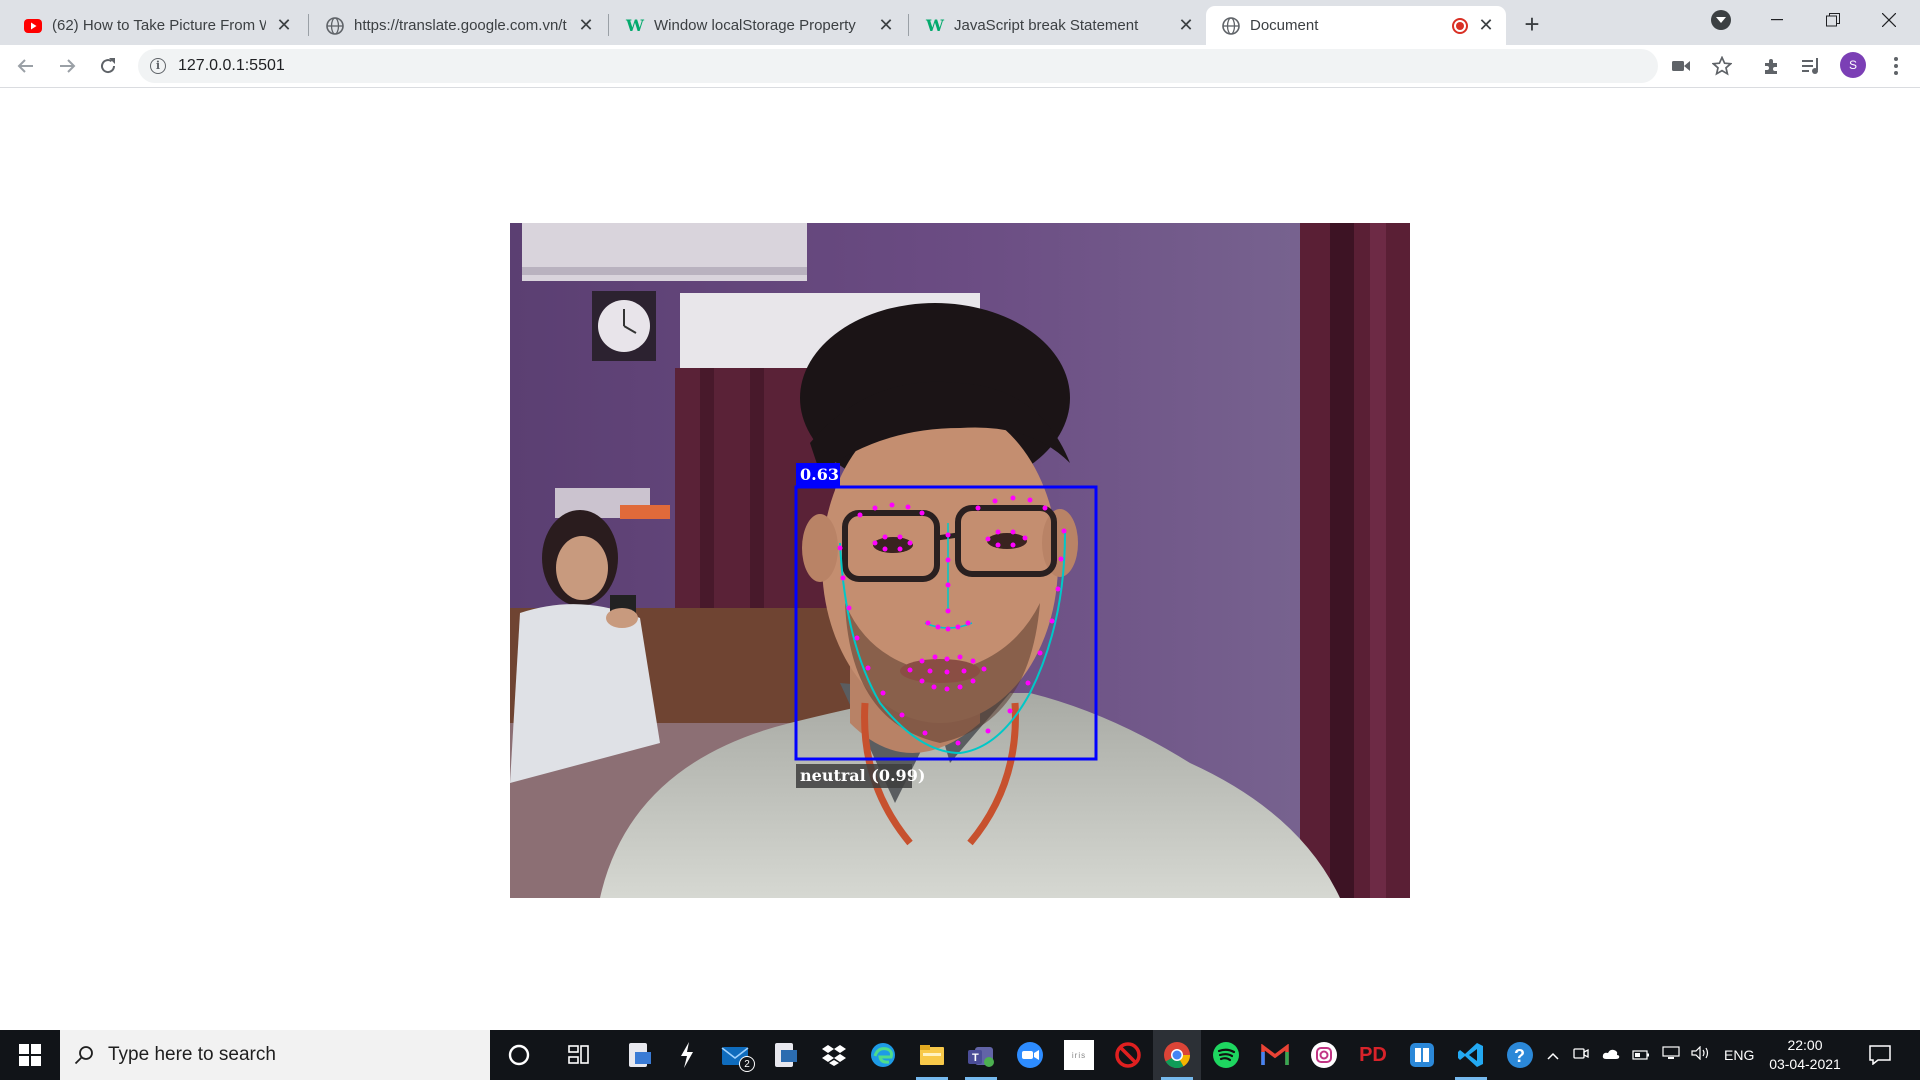 This screenshot has height=1080, width=1920. Describe the element at coordinates (1422, 1055) in the screenshot. I see `reader-app-icon` at that location.